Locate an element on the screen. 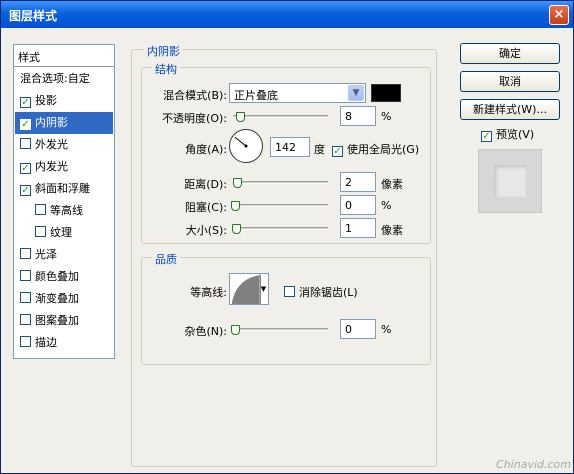 The width and height of the screenshot is (574, 474). style-list-item: 颜色叠加 is located at coordinates (64, 277).